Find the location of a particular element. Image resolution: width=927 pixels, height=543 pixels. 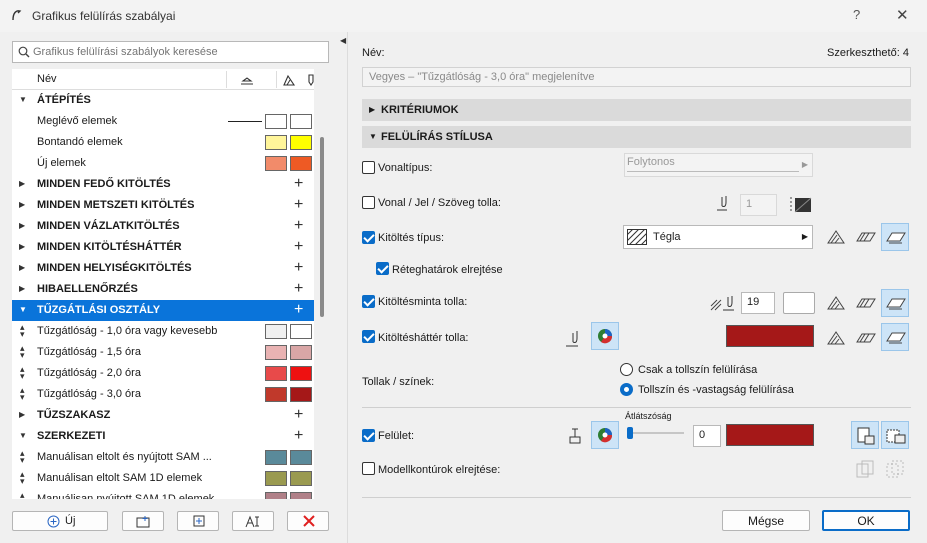

surface-checkbox is located at coordinates (368, 435).